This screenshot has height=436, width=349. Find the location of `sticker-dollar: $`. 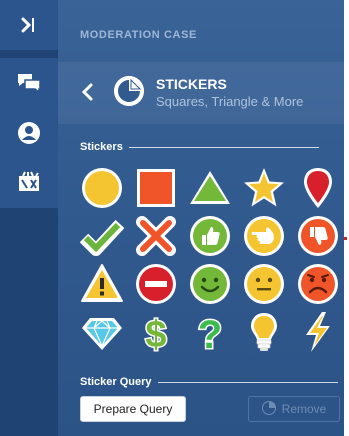

sticker-dollar: $ is located at coordinates (156, 332).